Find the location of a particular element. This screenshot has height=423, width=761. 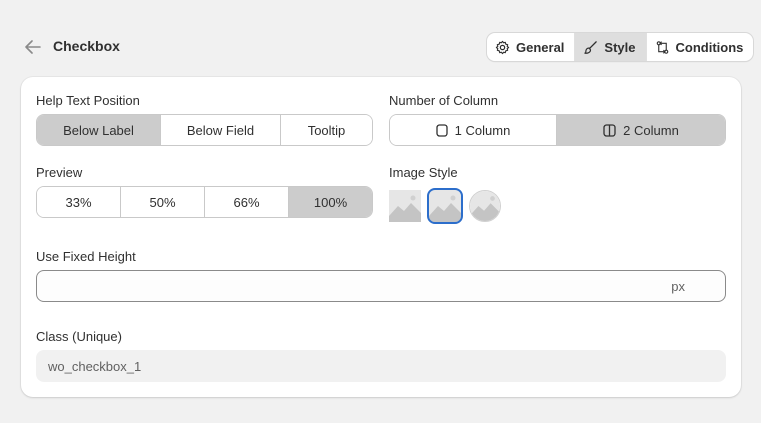

help-text-position-selector: Below Label Below Field Tooltip is located at coordinates (204, 130).